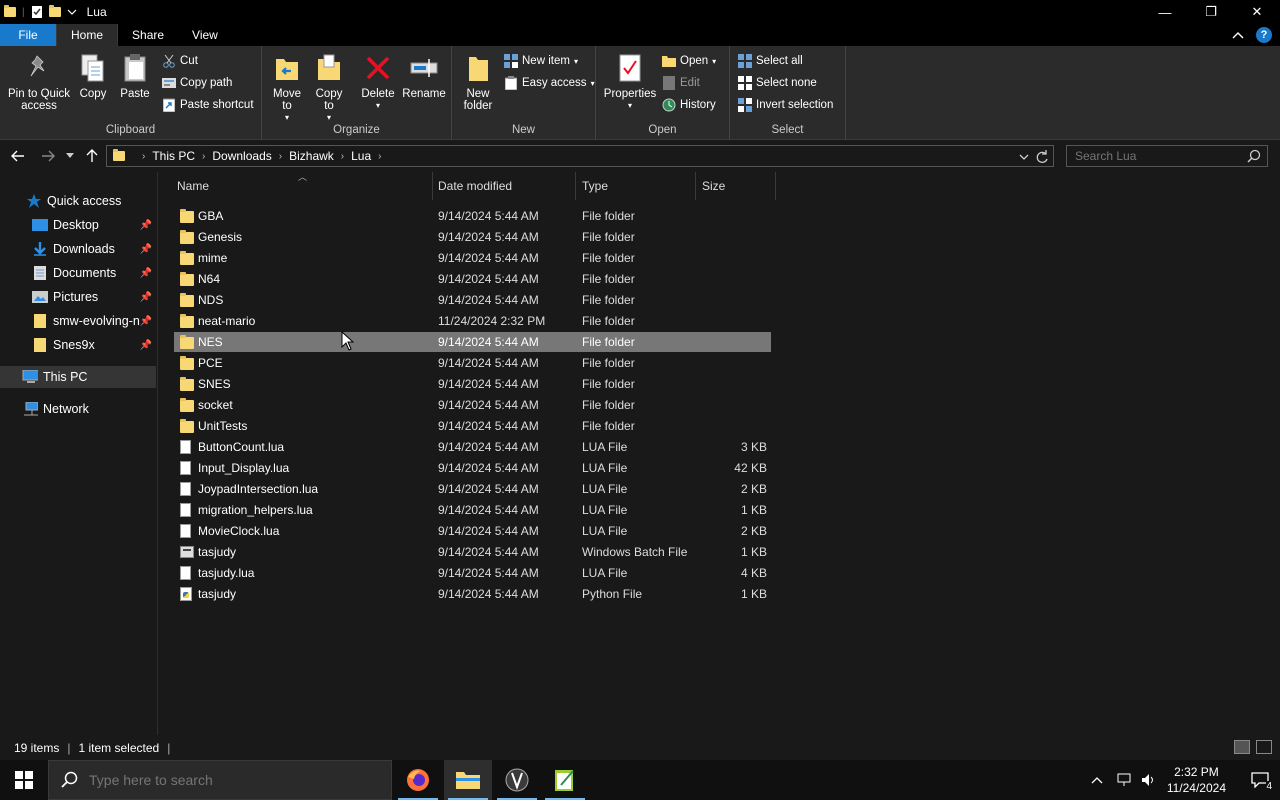 Image resolution: width=1280 pixels, height=800 pixels. I want to click on nav-pictures: Pictures 📌, so click(78, 297).